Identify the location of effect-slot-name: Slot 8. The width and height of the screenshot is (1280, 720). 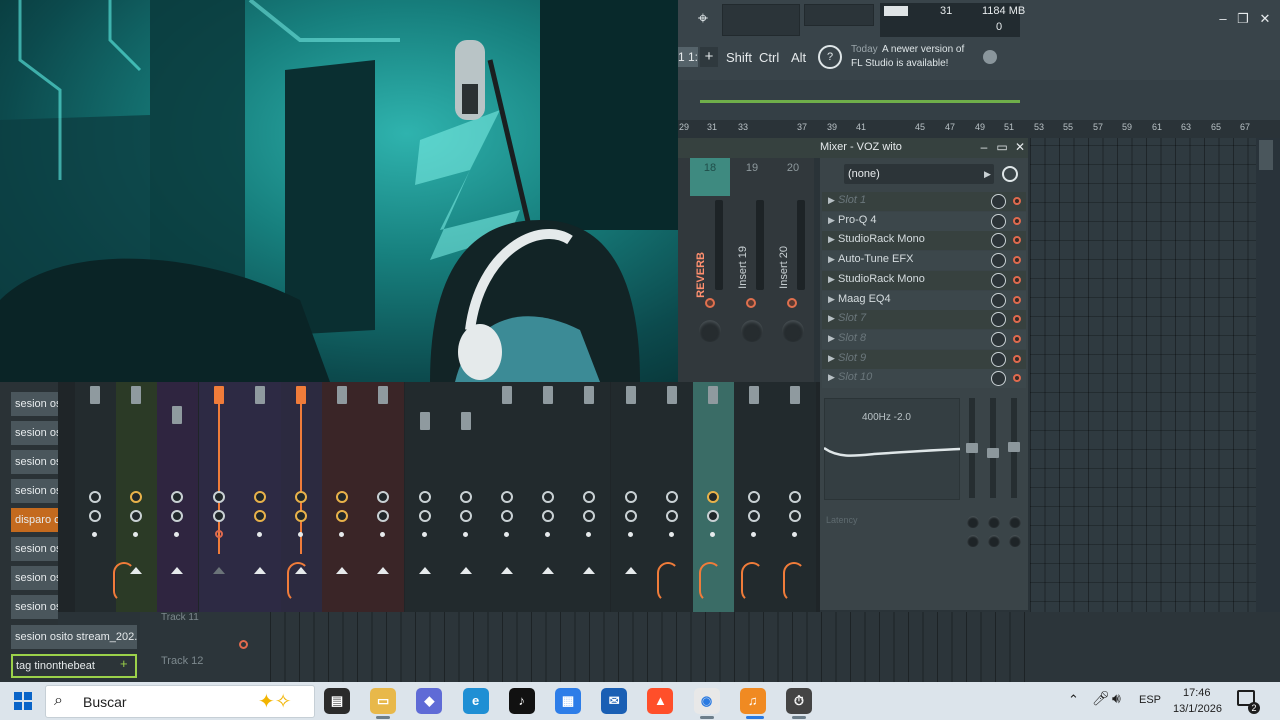
(852, 338).